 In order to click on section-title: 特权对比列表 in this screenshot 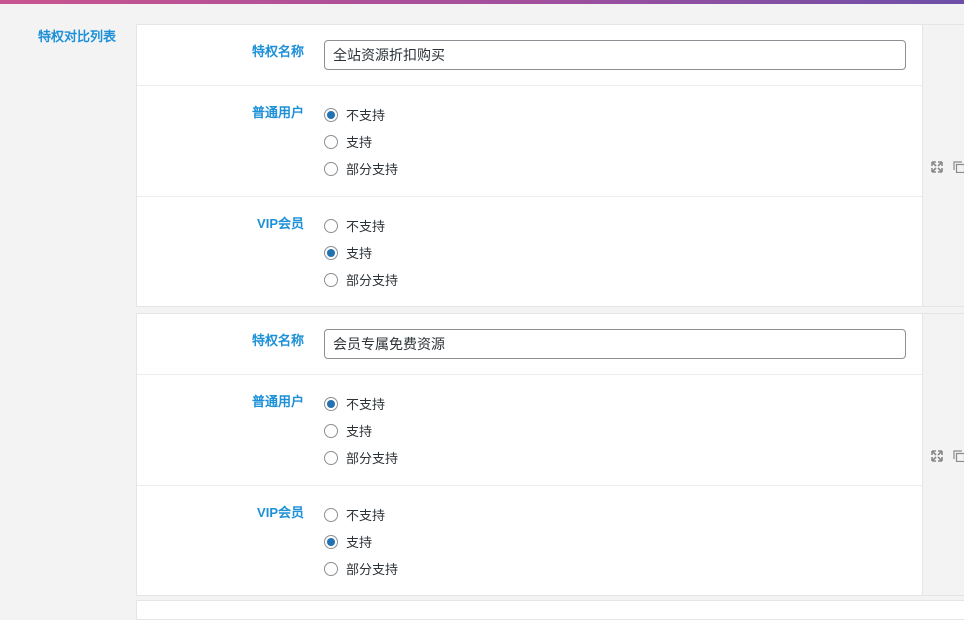, I will do `click(77, 35)`.